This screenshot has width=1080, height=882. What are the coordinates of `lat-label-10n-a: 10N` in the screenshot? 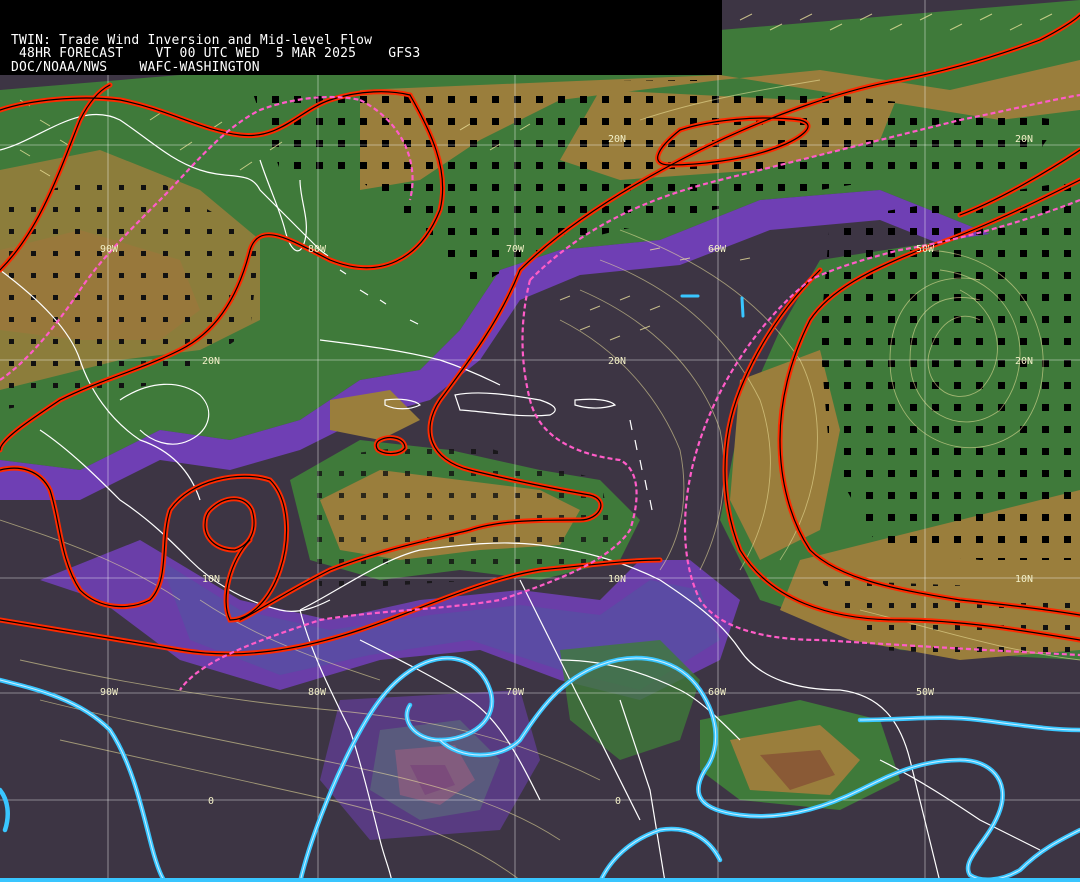 It's located at (211, 579).